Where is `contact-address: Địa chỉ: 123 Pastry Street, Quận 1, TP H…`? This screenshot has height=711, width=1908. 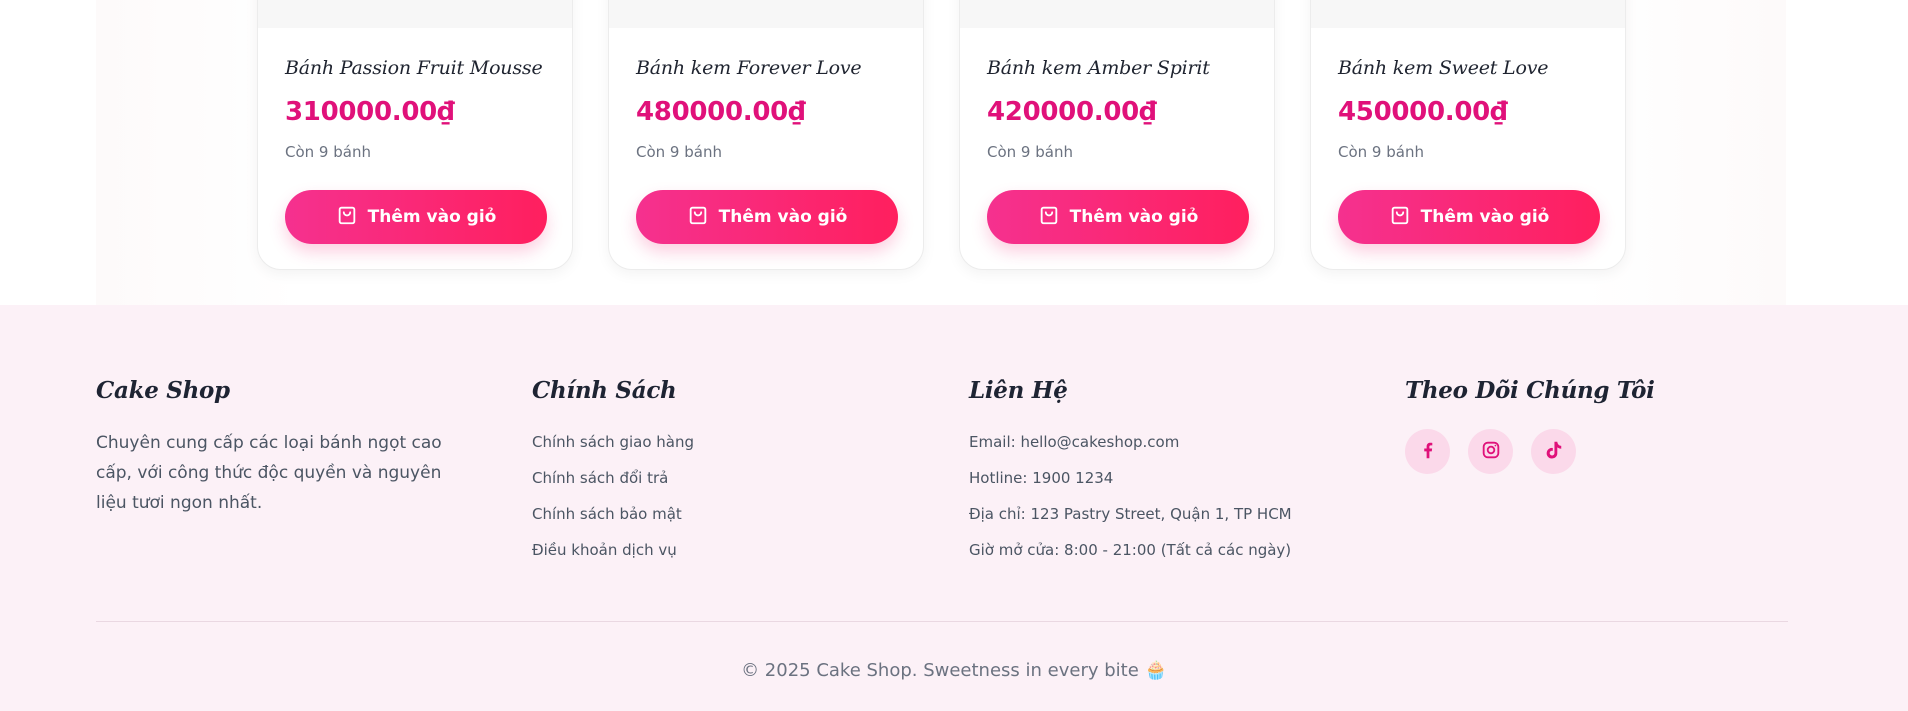 contact-address: Địa chỉ: 123 Pastry Street, Quận 1, TP H… is located at coordinates (1130, 514).